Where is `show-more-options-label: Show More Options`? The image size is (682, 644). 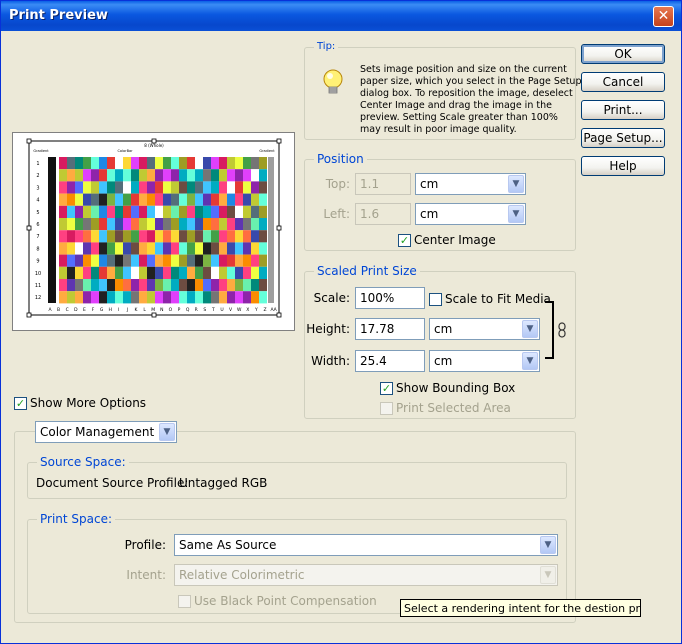 show-more-options-label: Show More Options is located at coordinates (88, 403).